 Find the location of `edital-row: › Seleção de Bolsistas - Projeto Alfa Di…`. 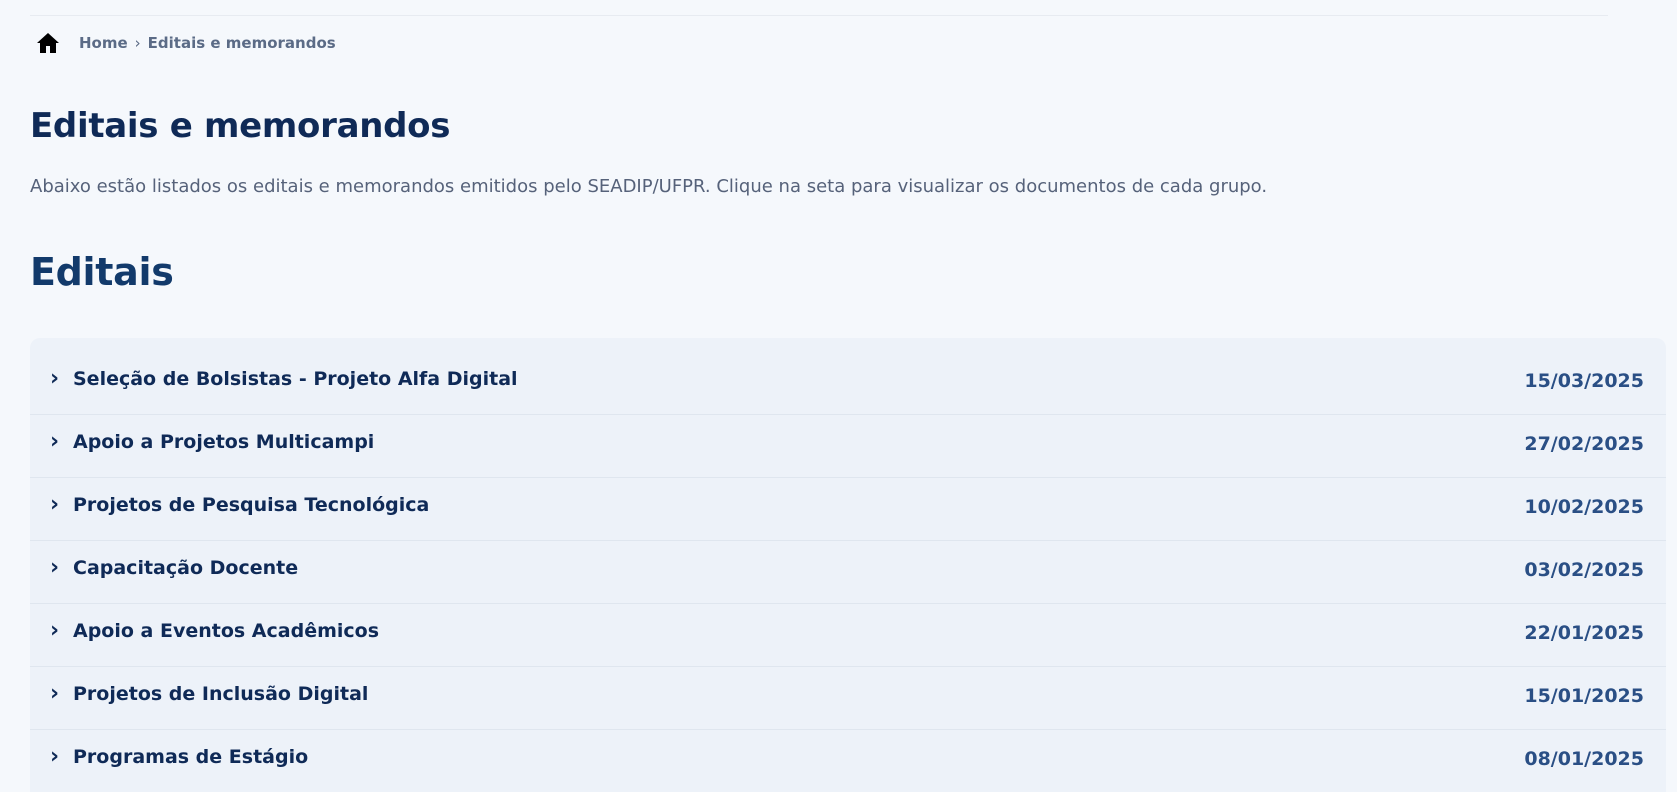

edital-row: › Seleção de Bolsistas - Projeto Alfa Di… is located at coordinates (848, 383).